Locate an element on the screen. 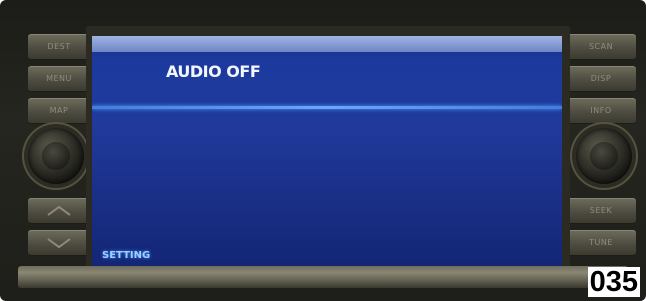  screen-divider is located at coordinates (327, 107).